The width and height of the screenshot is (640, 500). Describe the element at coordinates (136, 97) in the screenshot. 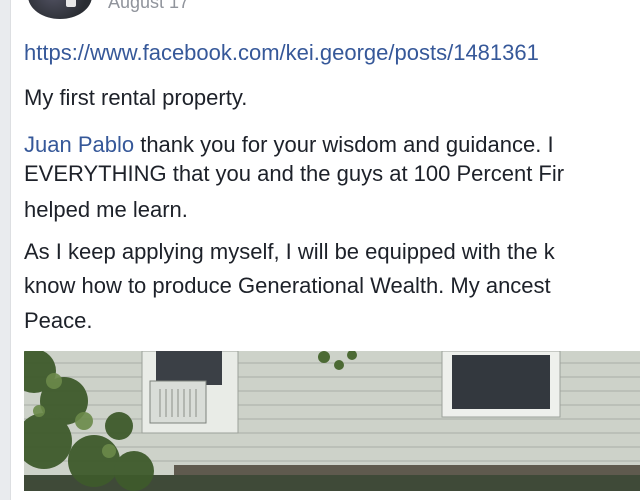

I see `post-paragraph-1: My first rental property.` at that location.